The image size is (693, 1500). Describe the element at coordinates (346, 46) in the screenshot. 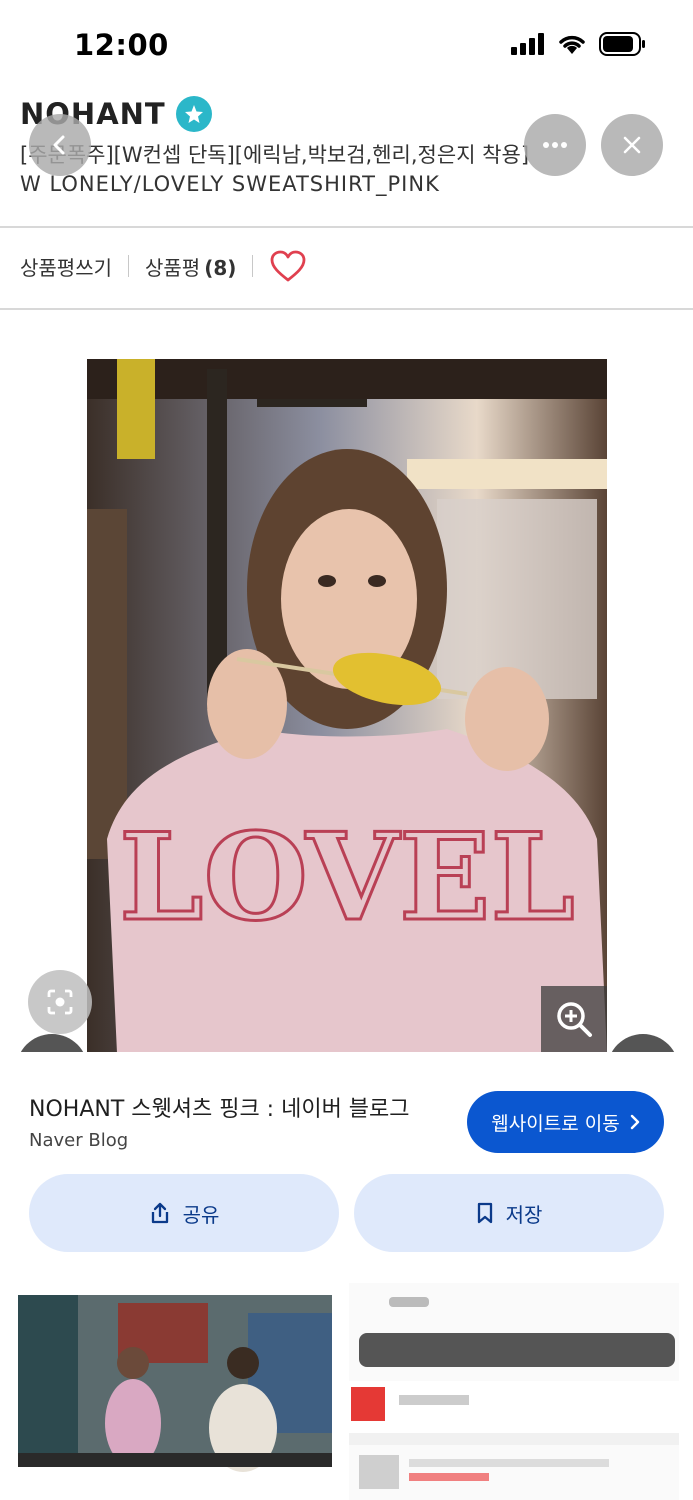

I see `status-bar: 12:00` at that location.